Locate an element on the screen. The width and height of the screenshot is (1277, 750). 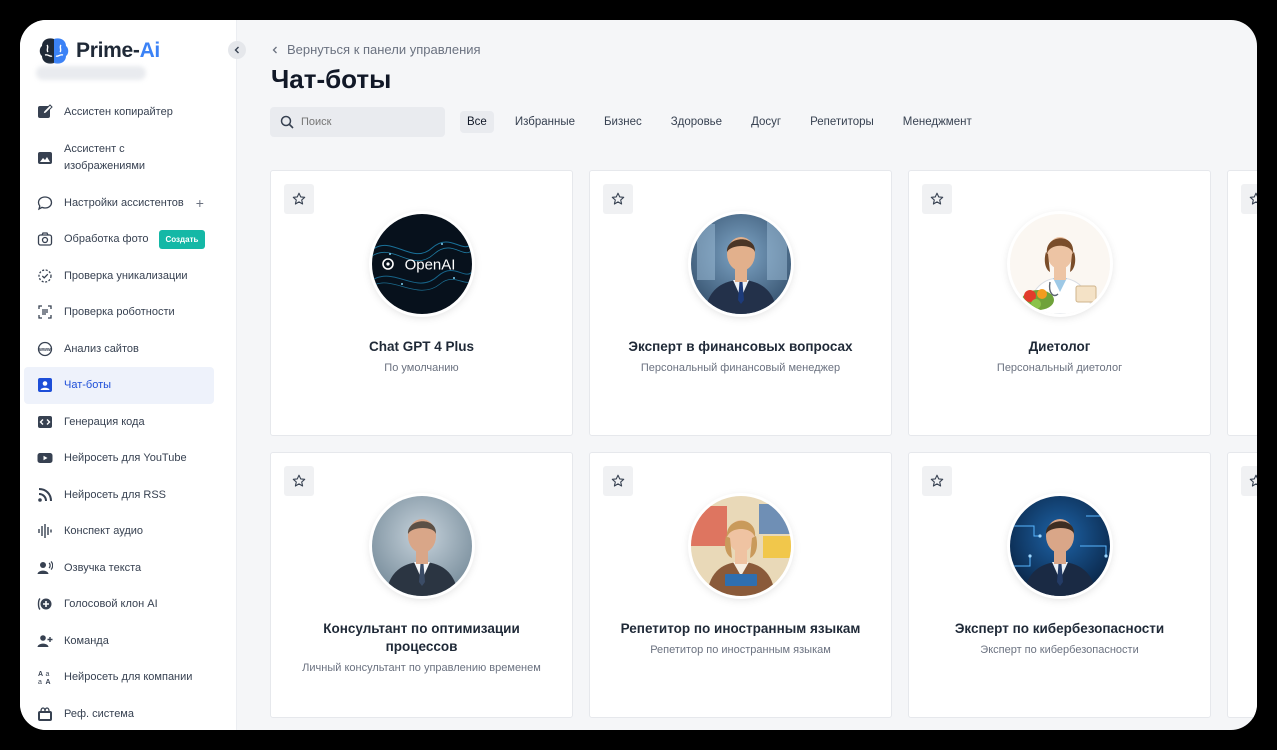
sidebar-item: Ассистент с изображениями is located at coordinates (119, 158).